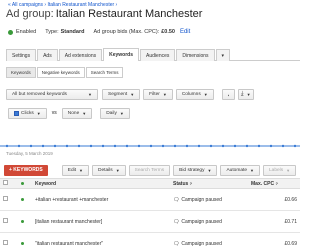 The width and height of the screenshot is (320, 250). Describe the element at coordinates (274, 241) in the screenshot. I see `max-cpc-cell: £0.69` at that location.